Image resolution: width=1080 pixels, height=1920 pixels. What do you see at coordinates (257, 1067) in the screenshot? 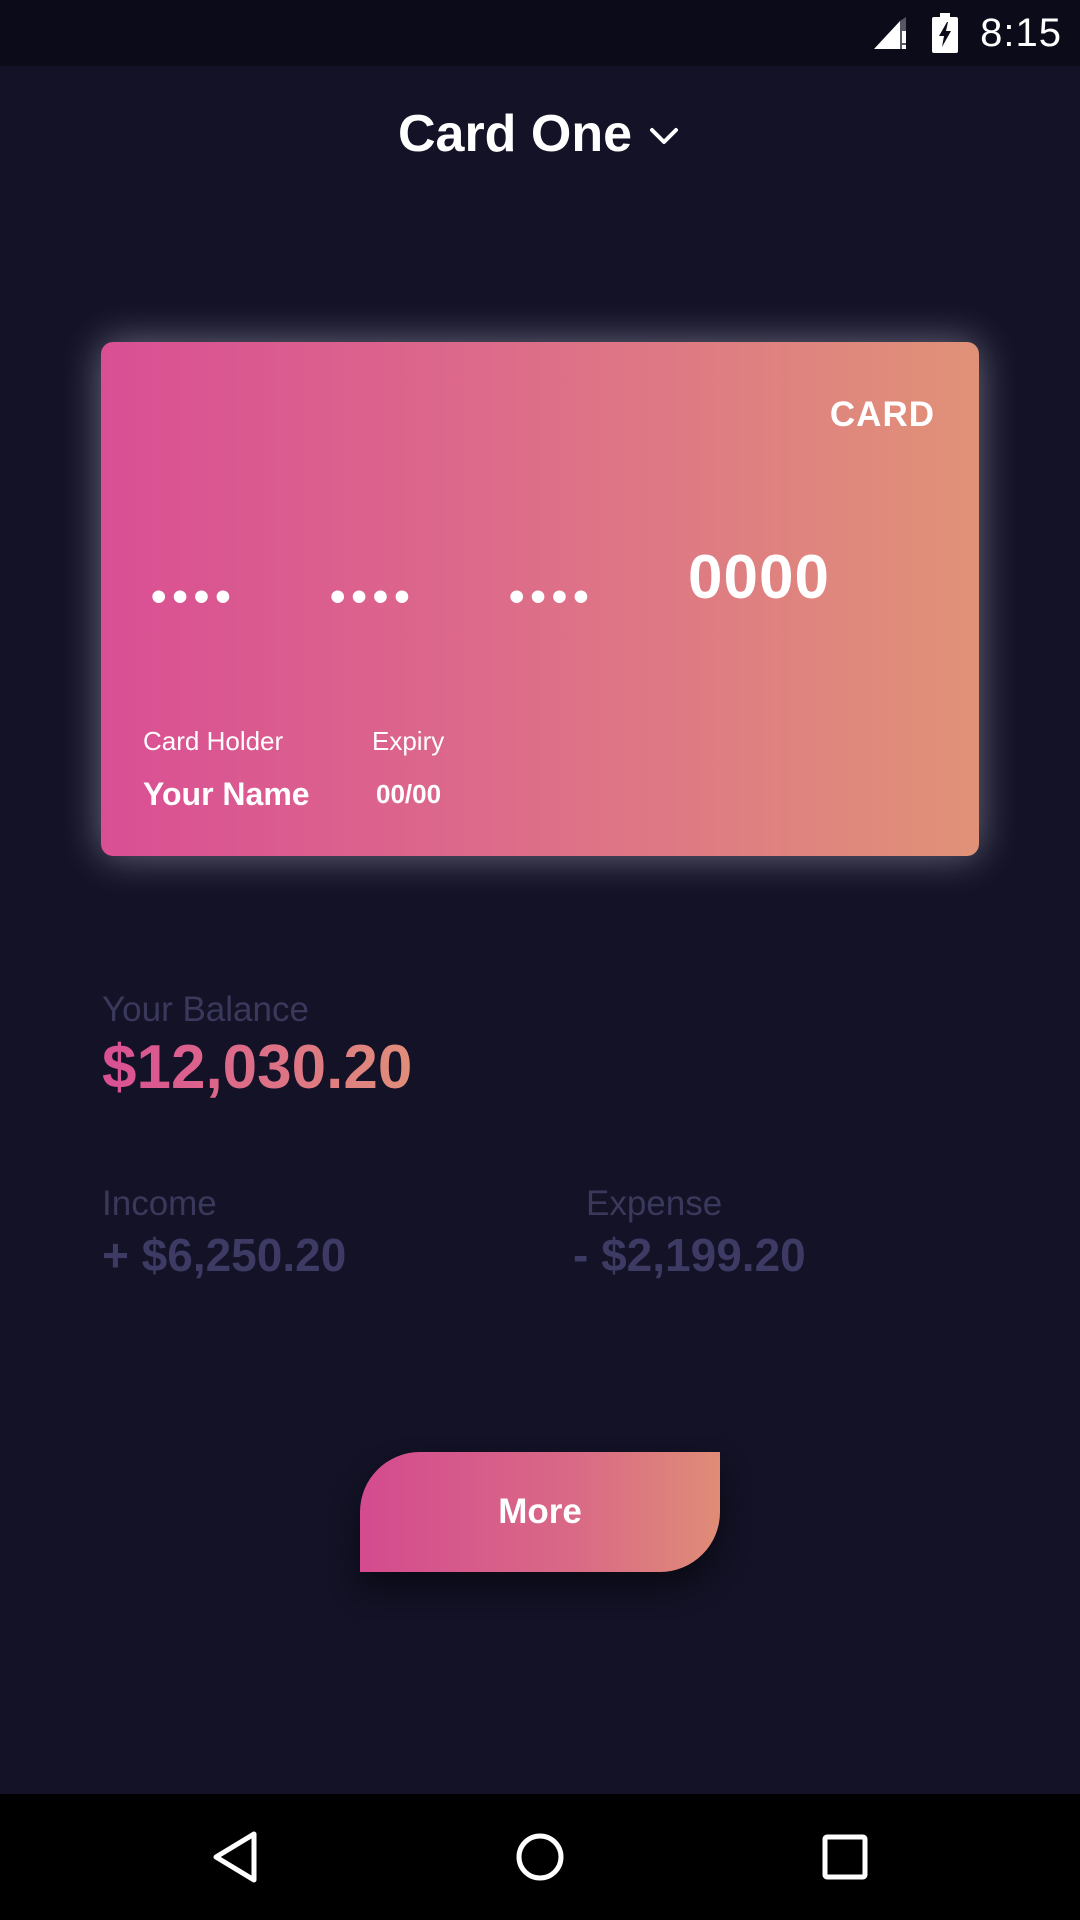
I see `balance-value: $12,030.20` at bounding box center [257, 1067].